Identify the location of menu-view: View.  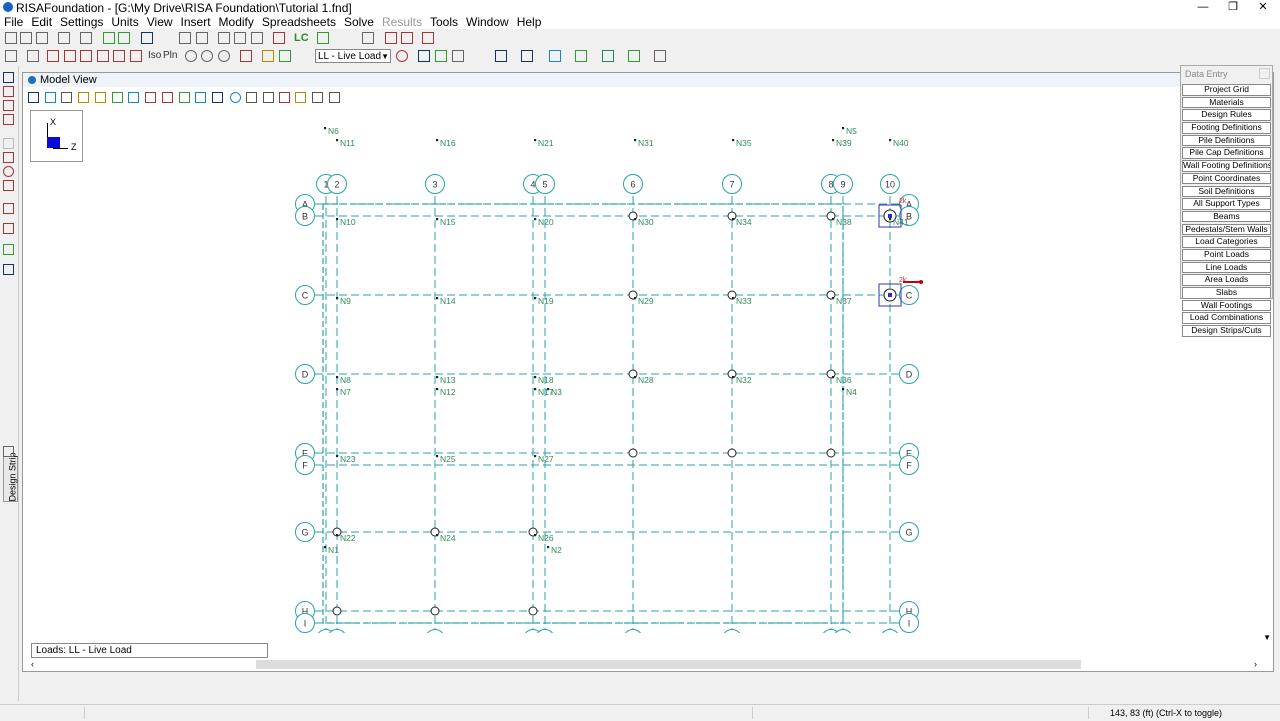
(160, 22).